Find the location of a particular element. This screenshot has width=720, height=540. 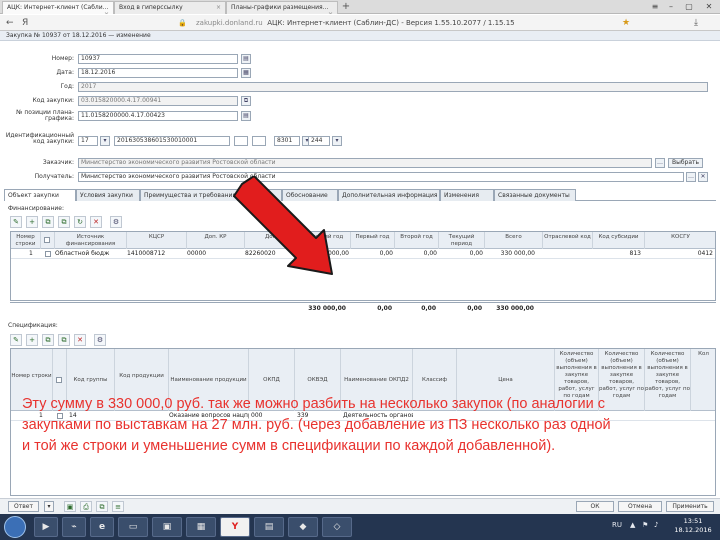

total-first-year: 0,00 is located at coordinates (384, 308).